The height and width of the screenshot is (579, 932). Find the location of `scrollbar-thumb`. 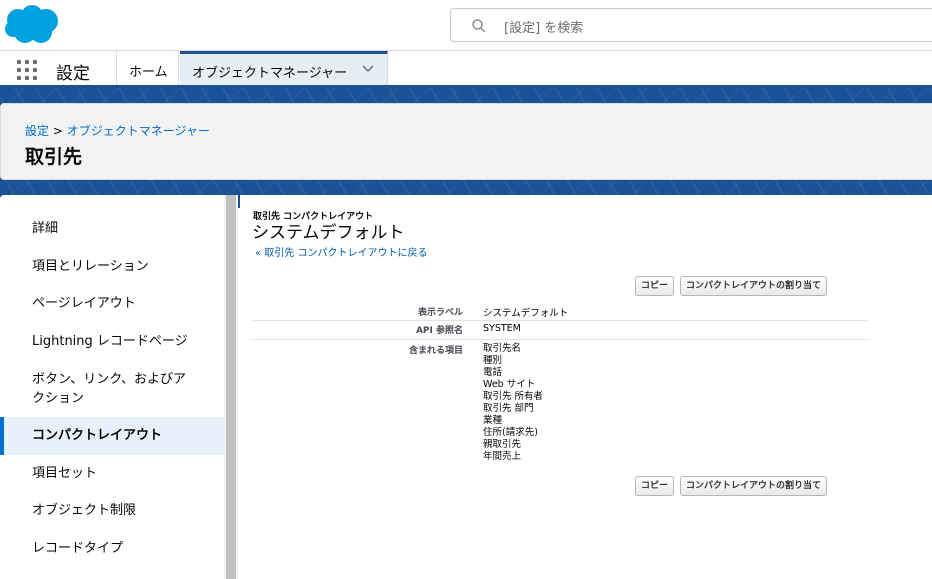

scrollbar-thumb is located at coordinates (231, 387).